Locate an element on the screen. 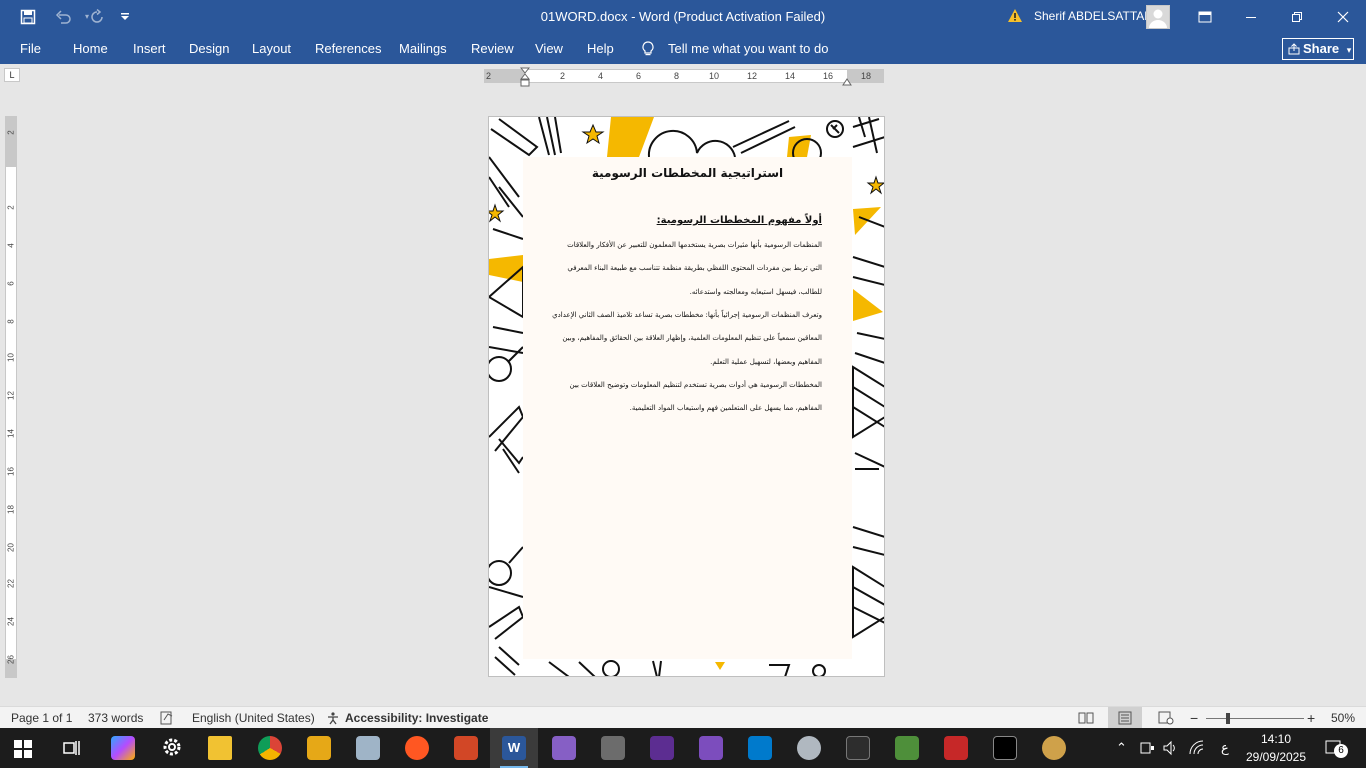  tab-file: File is located at coordinates (30, 48).